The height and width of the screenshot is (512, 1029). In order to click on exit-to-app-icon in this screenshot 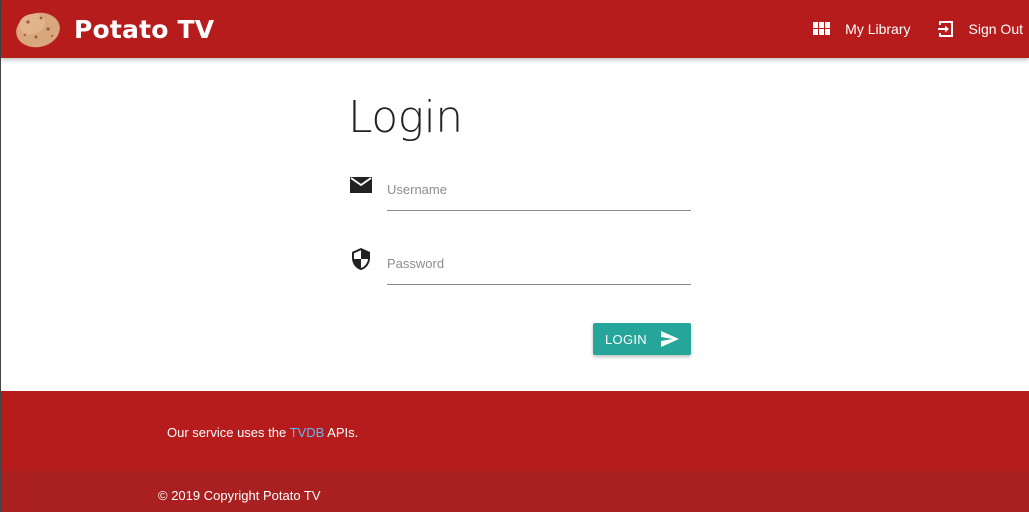, I will do `click(945, 29)`.